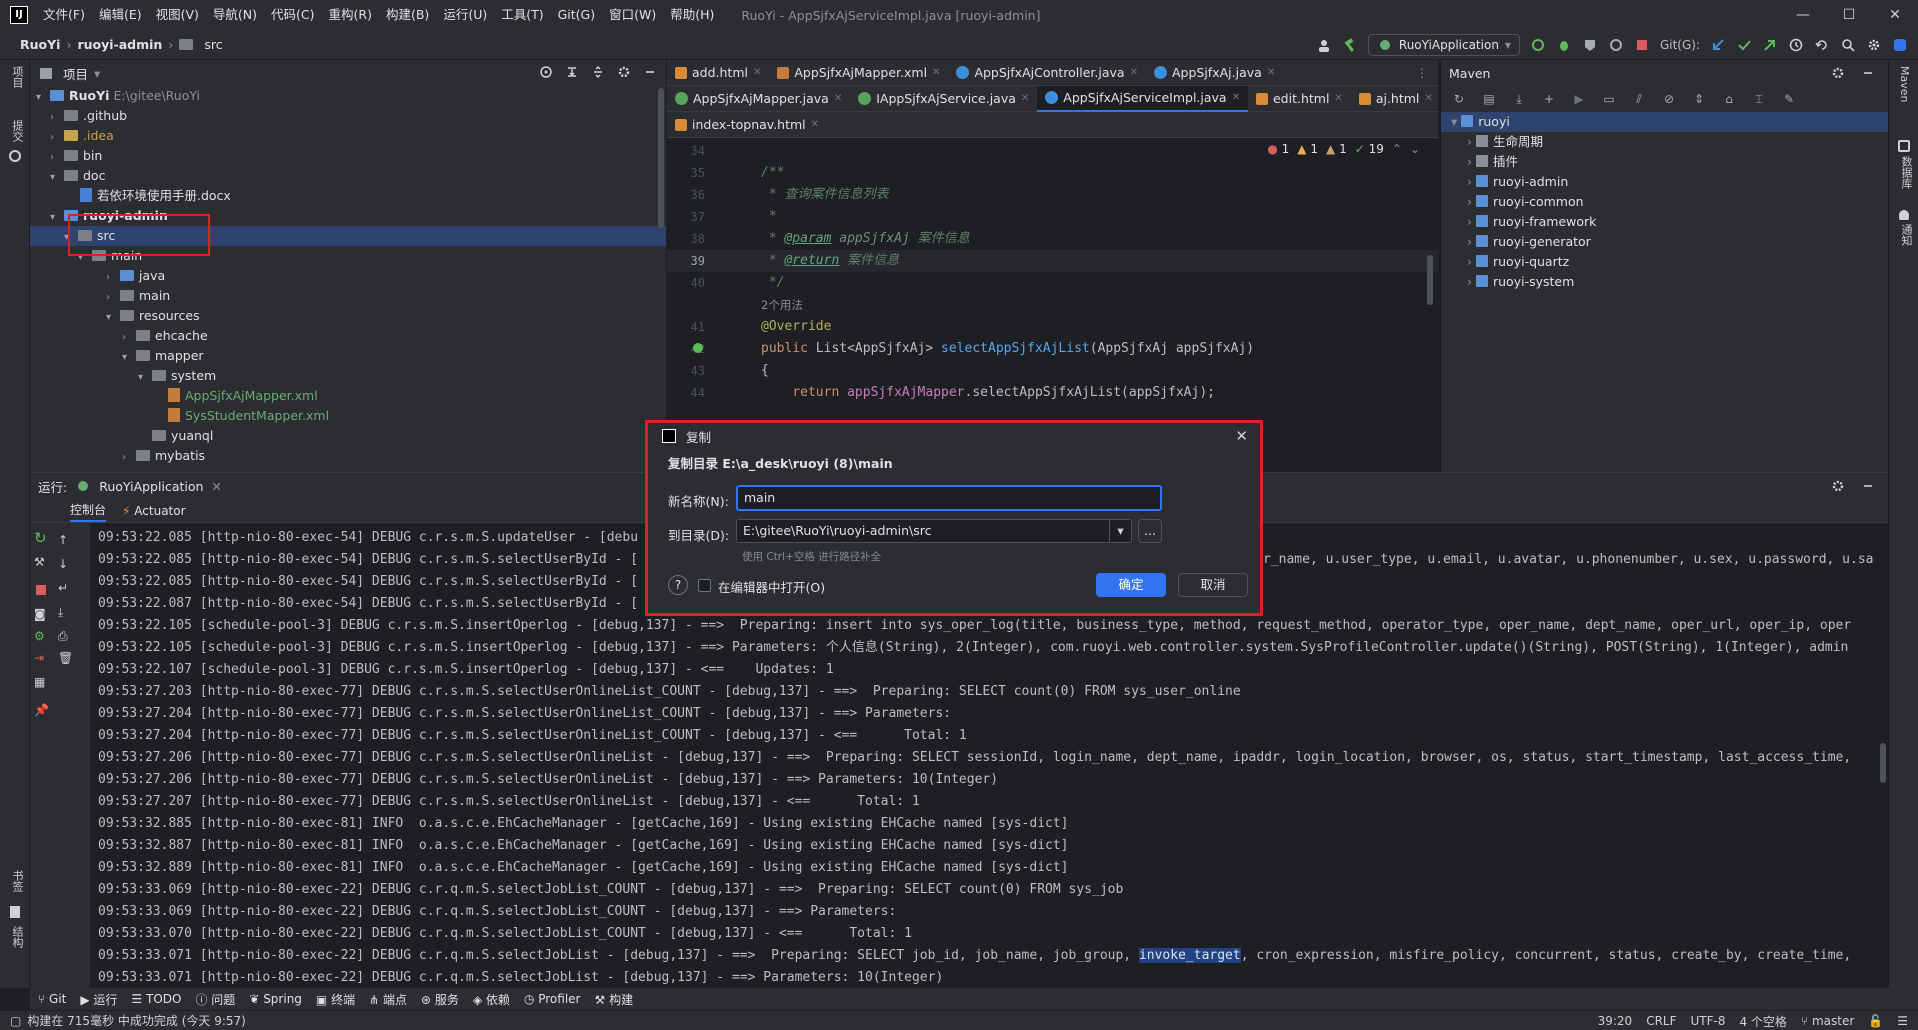  I want to click on coverage-icon, so click(1590, 45).